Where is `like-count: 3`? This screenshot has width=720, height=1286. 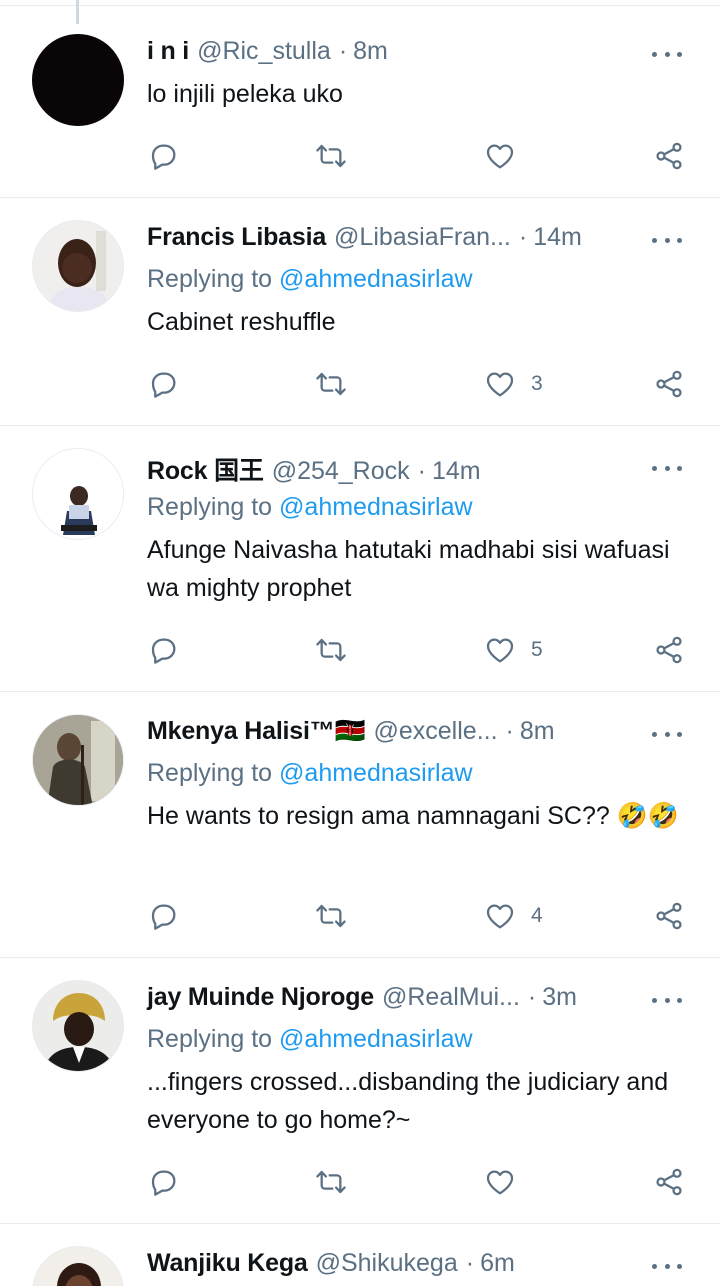 like-count: 3 is located at coordinates (537, 383).